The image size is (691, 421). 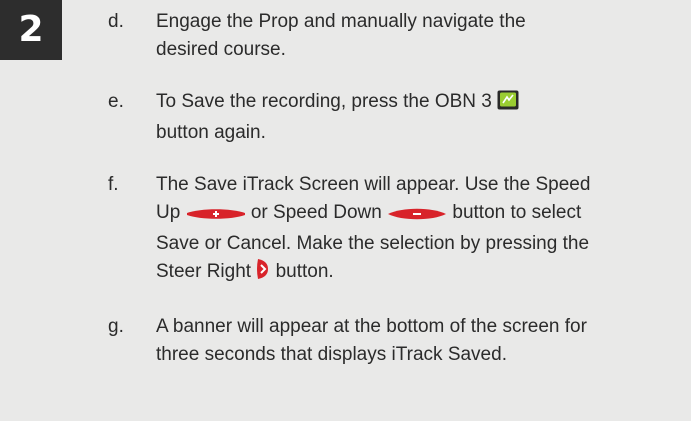 What do you see at coordinates (263, 273) in the screenshot?
I see `steer-right-button-icon` at bounding box center [263, 273].